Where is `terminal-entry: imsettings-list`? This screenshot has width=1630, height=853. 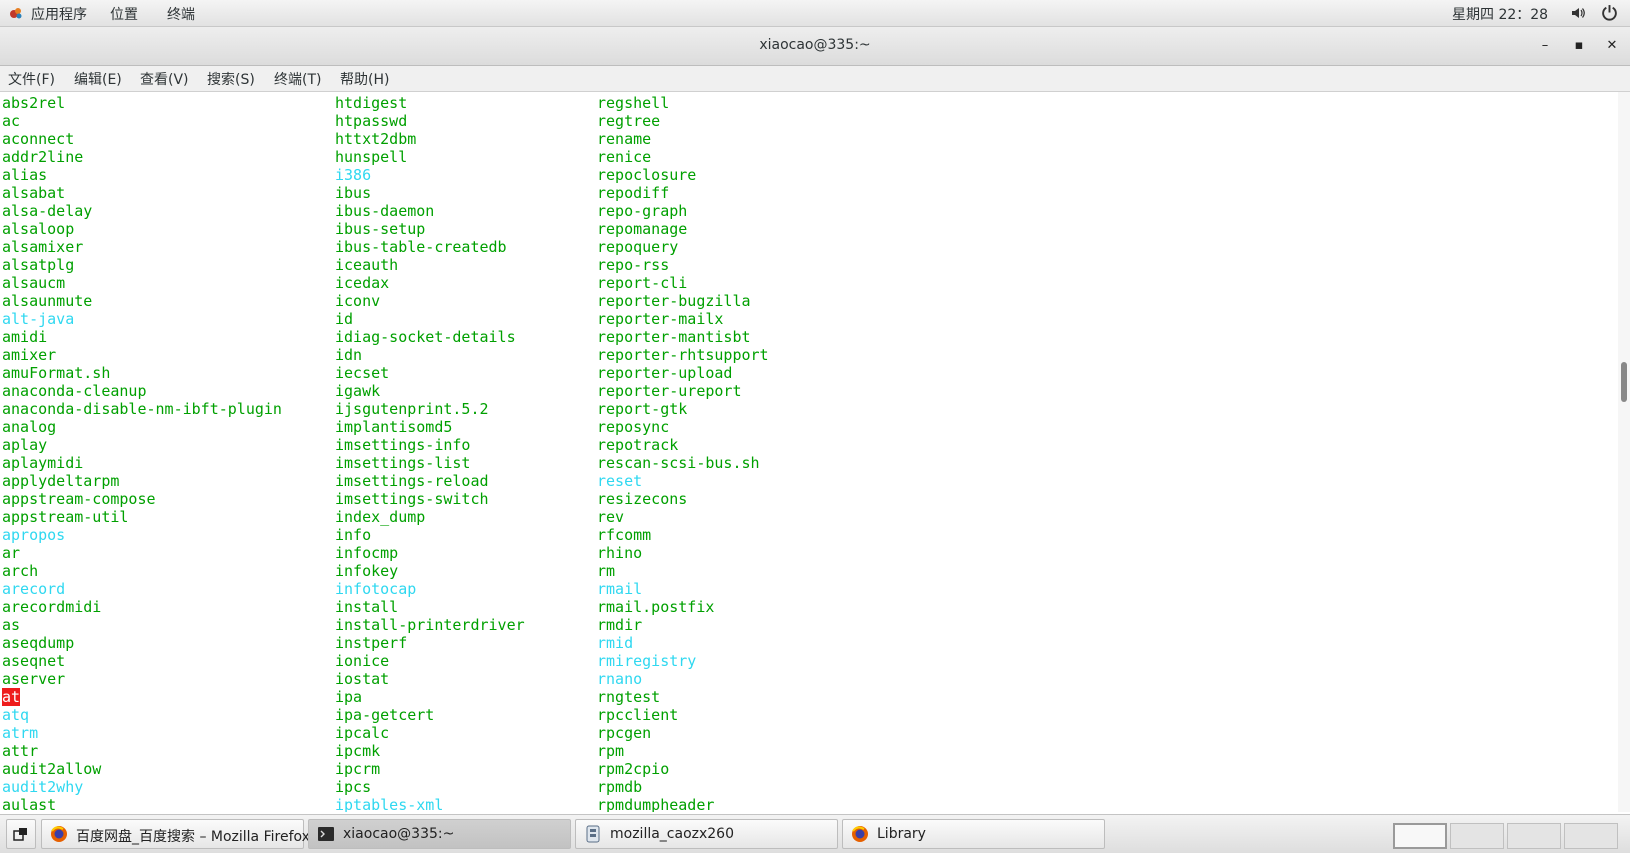
terminal-entry: imsettings-list is located at coordinates (430, 463).